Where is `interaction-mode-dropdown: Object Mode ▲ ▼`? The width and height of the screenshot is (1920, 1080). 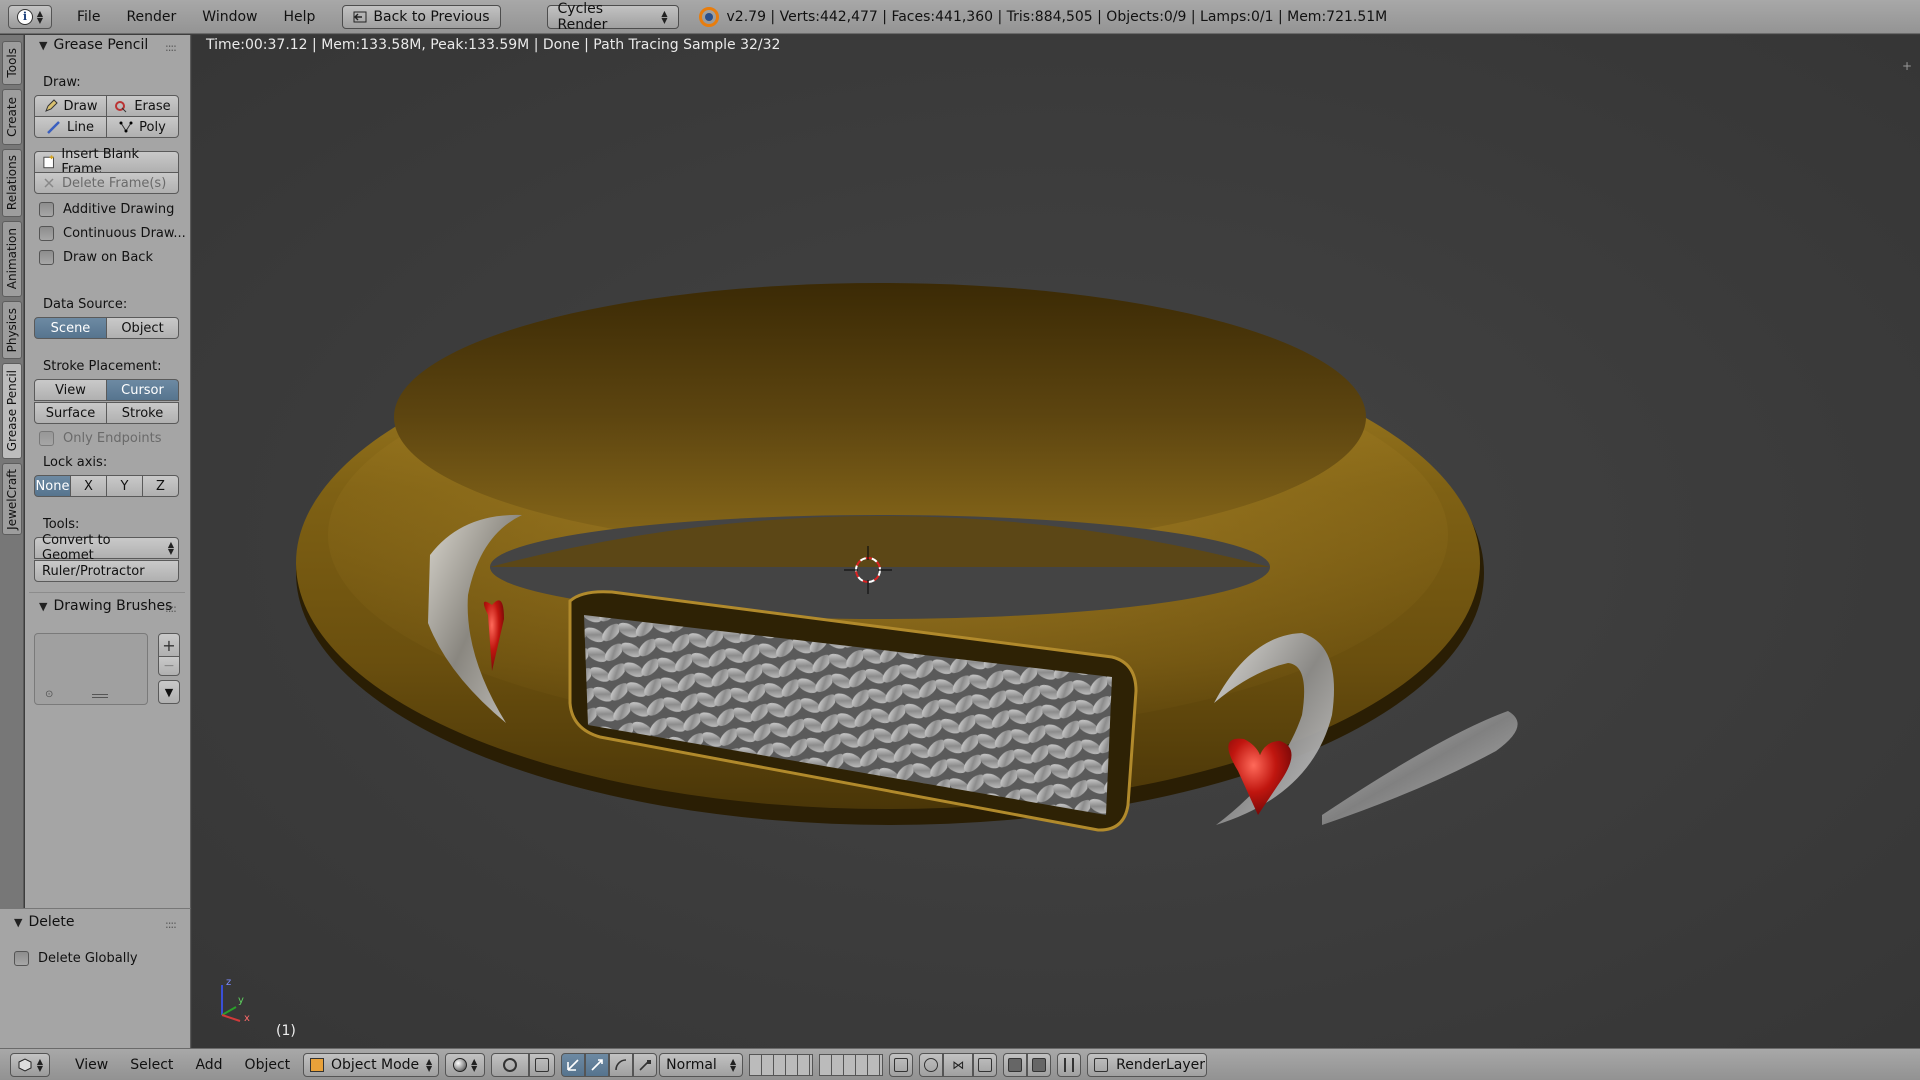
interaction-mode-dropdown: Object Mode ▲ ▼ is located at coordinates (371, 1064).